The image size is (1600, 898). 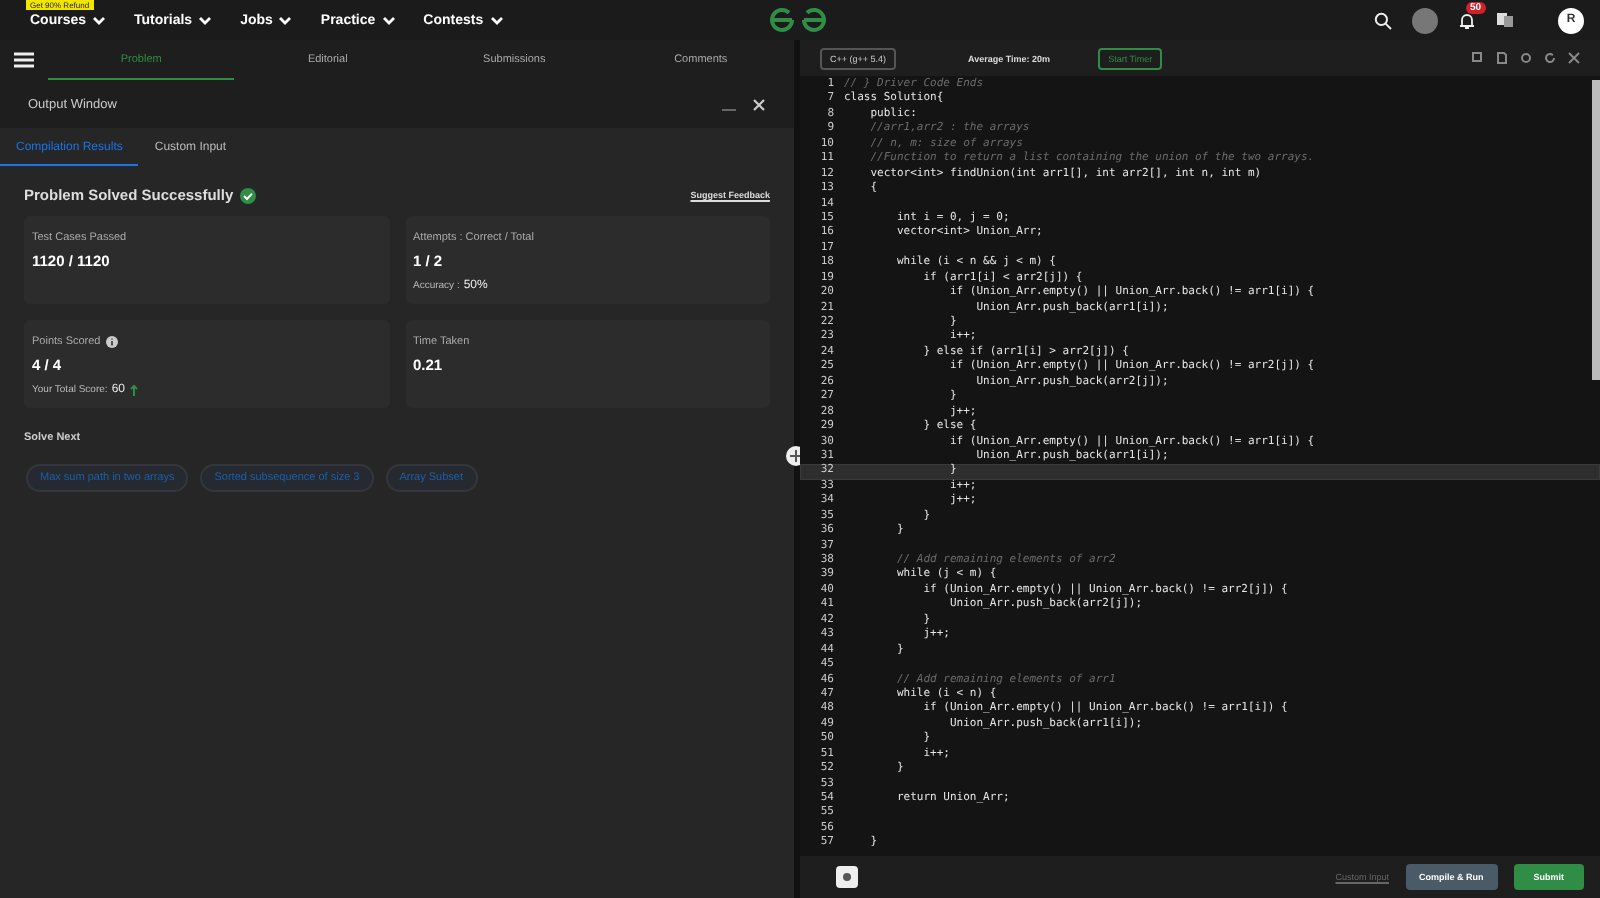 I want to click on refresh-icon, so click(x=1550, y=58).